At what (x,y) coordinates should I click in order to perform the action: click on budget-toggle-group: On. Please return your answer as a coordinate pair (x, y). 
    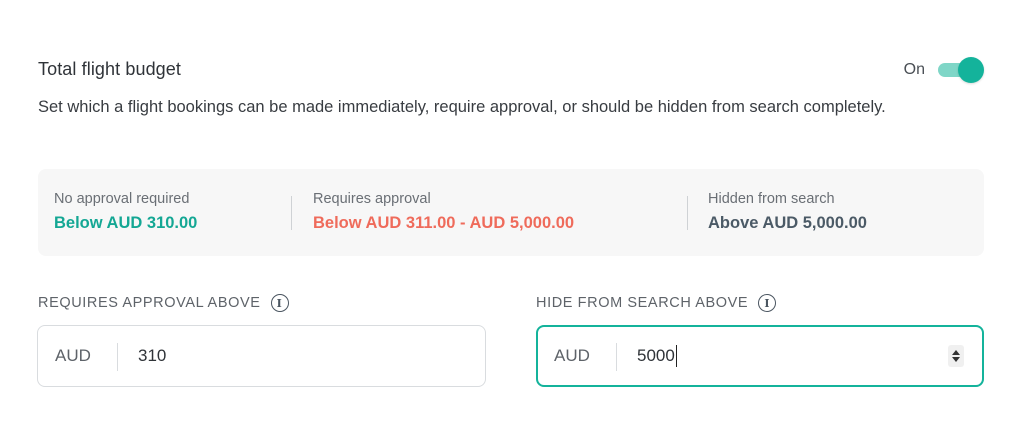
    Looking at the image, I should click on (944, 70).